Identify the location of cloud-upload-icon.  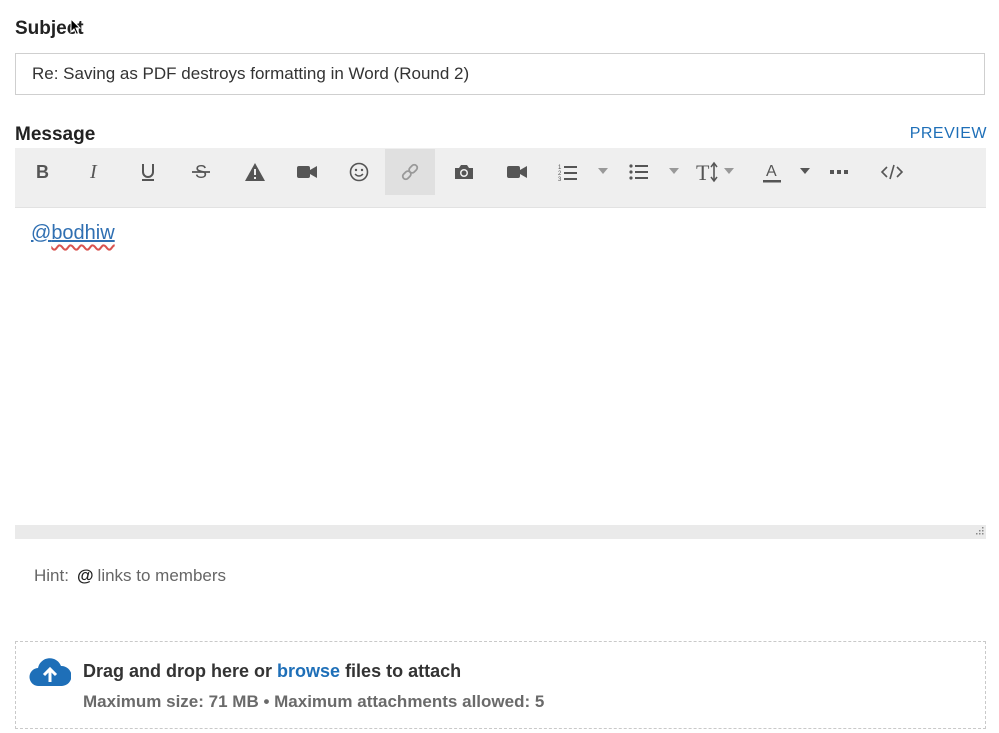
(50, 672).